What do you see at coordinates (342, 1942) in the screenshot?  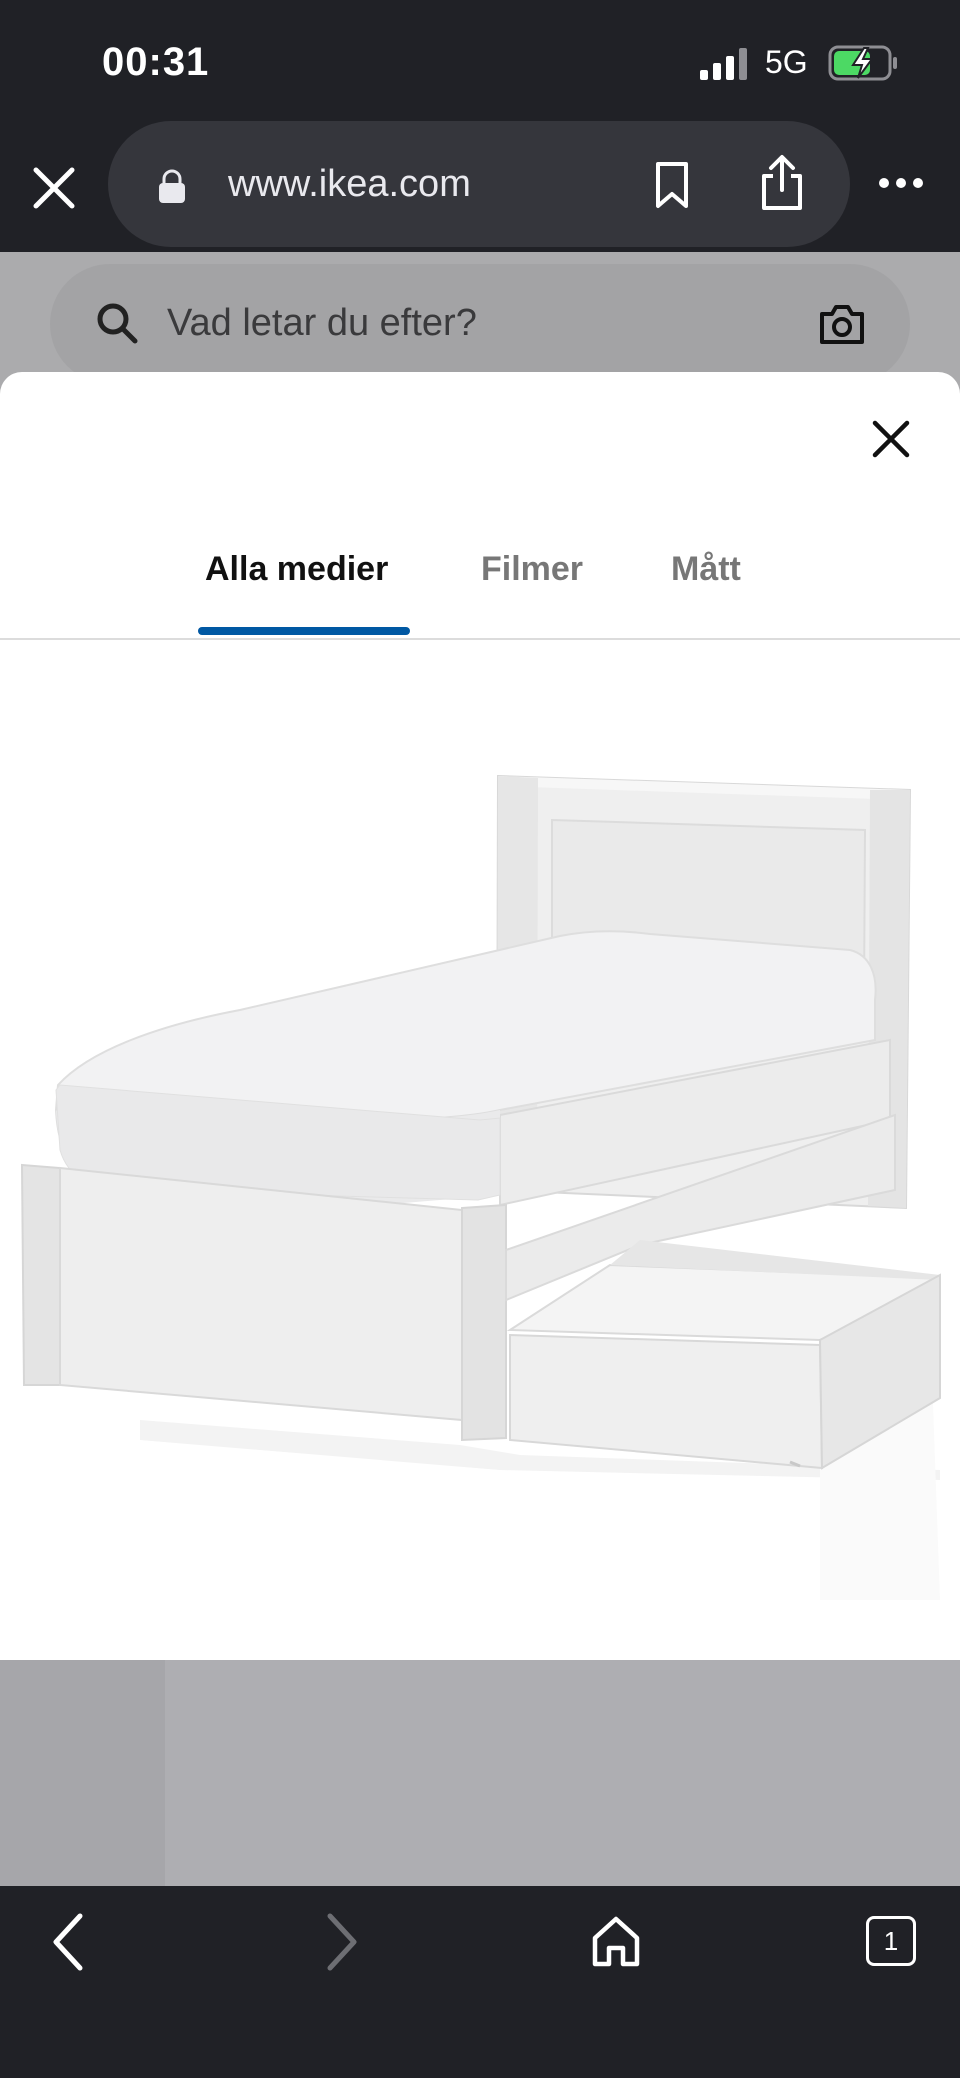 I see `forward-icon` at bounding box center [342, 1942].